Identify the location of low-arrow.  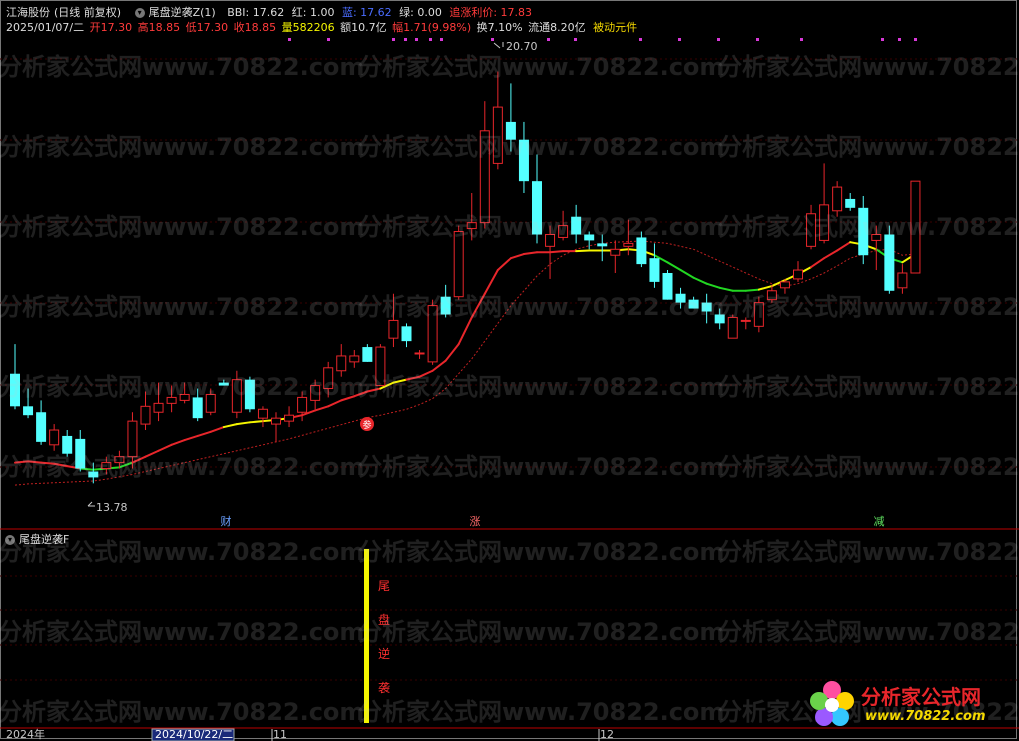
(91, 504).